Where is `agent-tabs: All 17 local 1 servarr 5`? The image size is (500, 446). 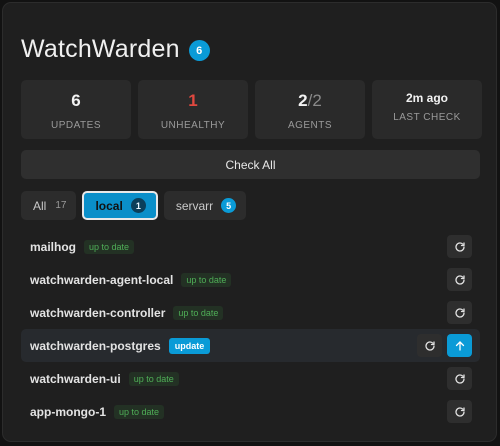
agent-tabs: All 17 local 1 servarr 5 is located at coordinates (134, 205).